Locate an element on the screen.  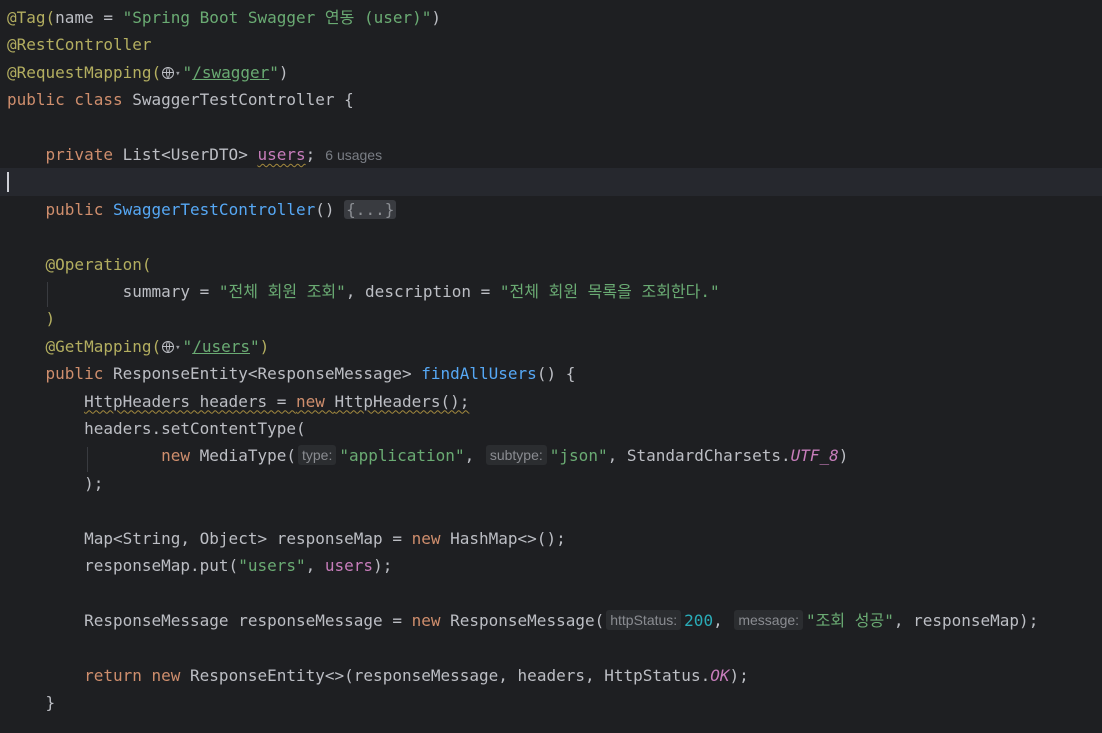
code-token: } is located at coordinates (31, 702).